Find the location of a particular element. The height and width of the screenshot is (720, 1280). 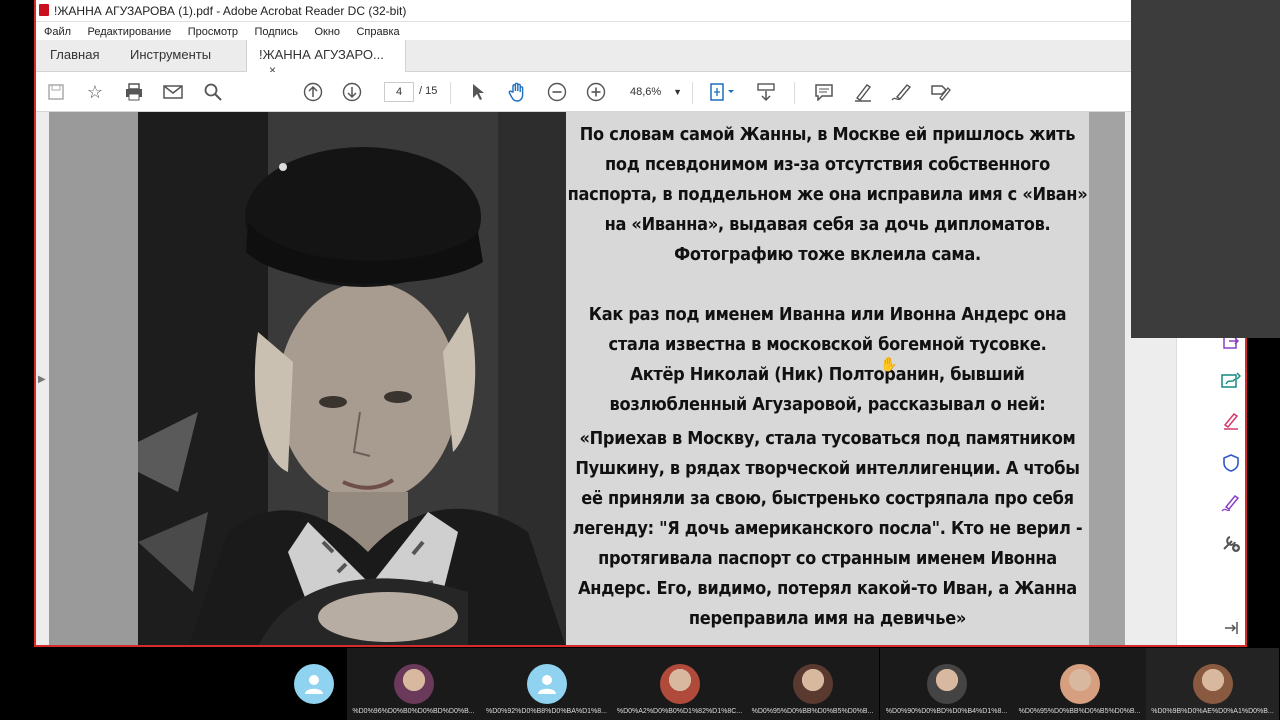

tab-home: Главная is located at coordinates (74, 55).